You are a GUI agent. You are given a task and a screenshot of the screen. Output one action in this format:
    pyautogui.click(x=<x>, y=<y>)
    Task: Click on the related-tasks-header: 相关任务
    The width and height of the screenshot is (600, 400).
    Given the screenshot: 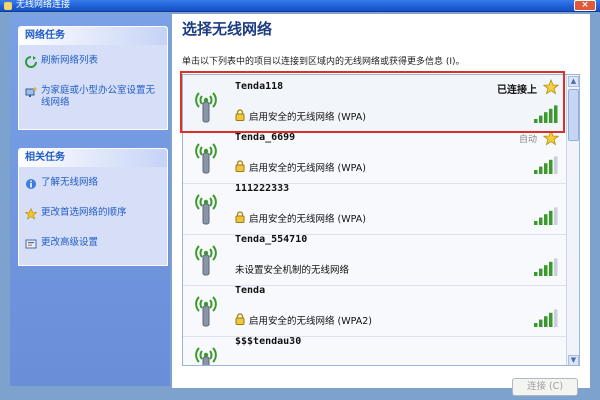 What is the action you would take?
    pyautogui.click(x=93, y=158)
    